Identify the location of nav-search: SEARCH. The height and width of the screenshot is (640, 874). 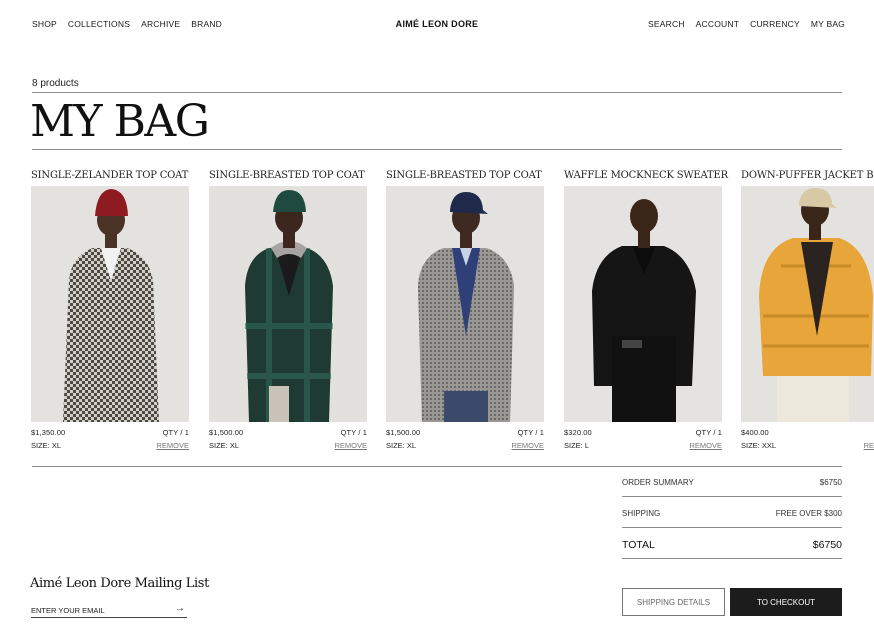
(666, 24).